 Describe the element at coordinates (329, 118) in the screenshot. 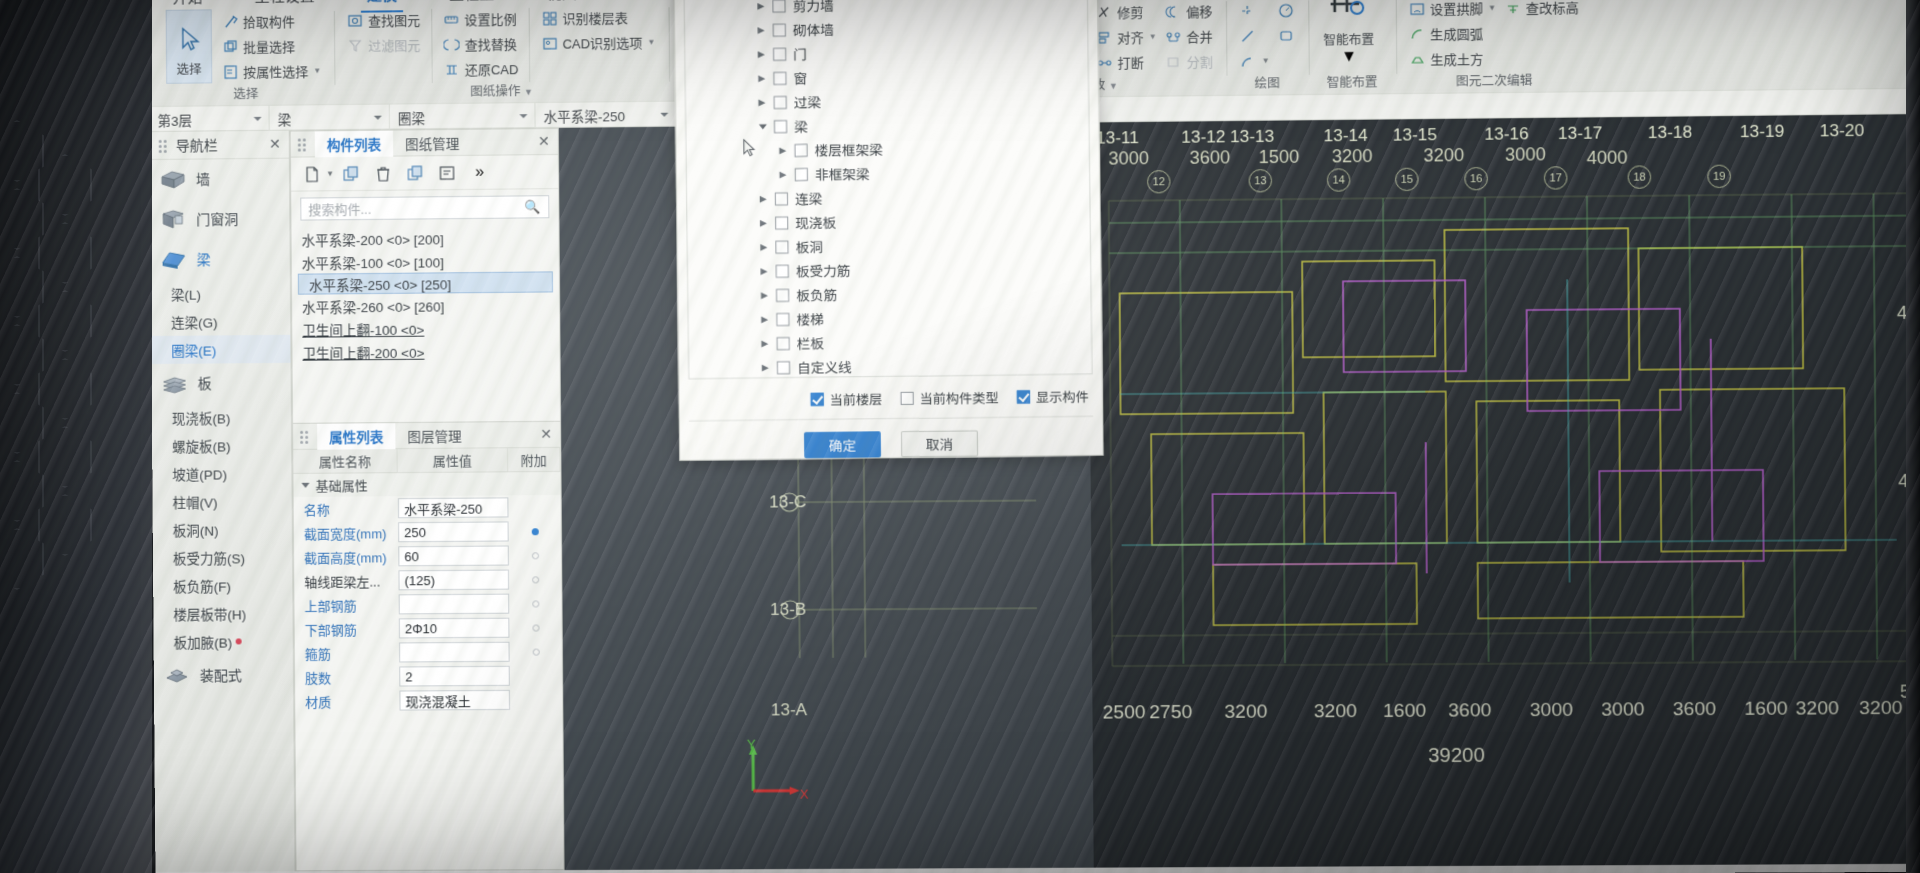

I see `breadcrumb-category: 梁` at that location.